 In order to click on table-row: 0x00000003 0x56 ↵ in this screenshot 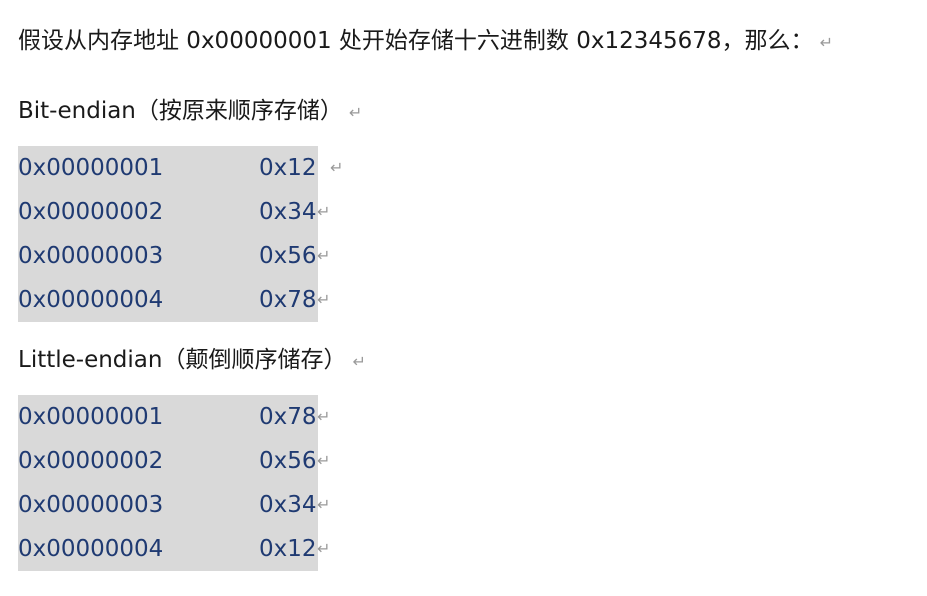, I will do `click(174, 256)`.